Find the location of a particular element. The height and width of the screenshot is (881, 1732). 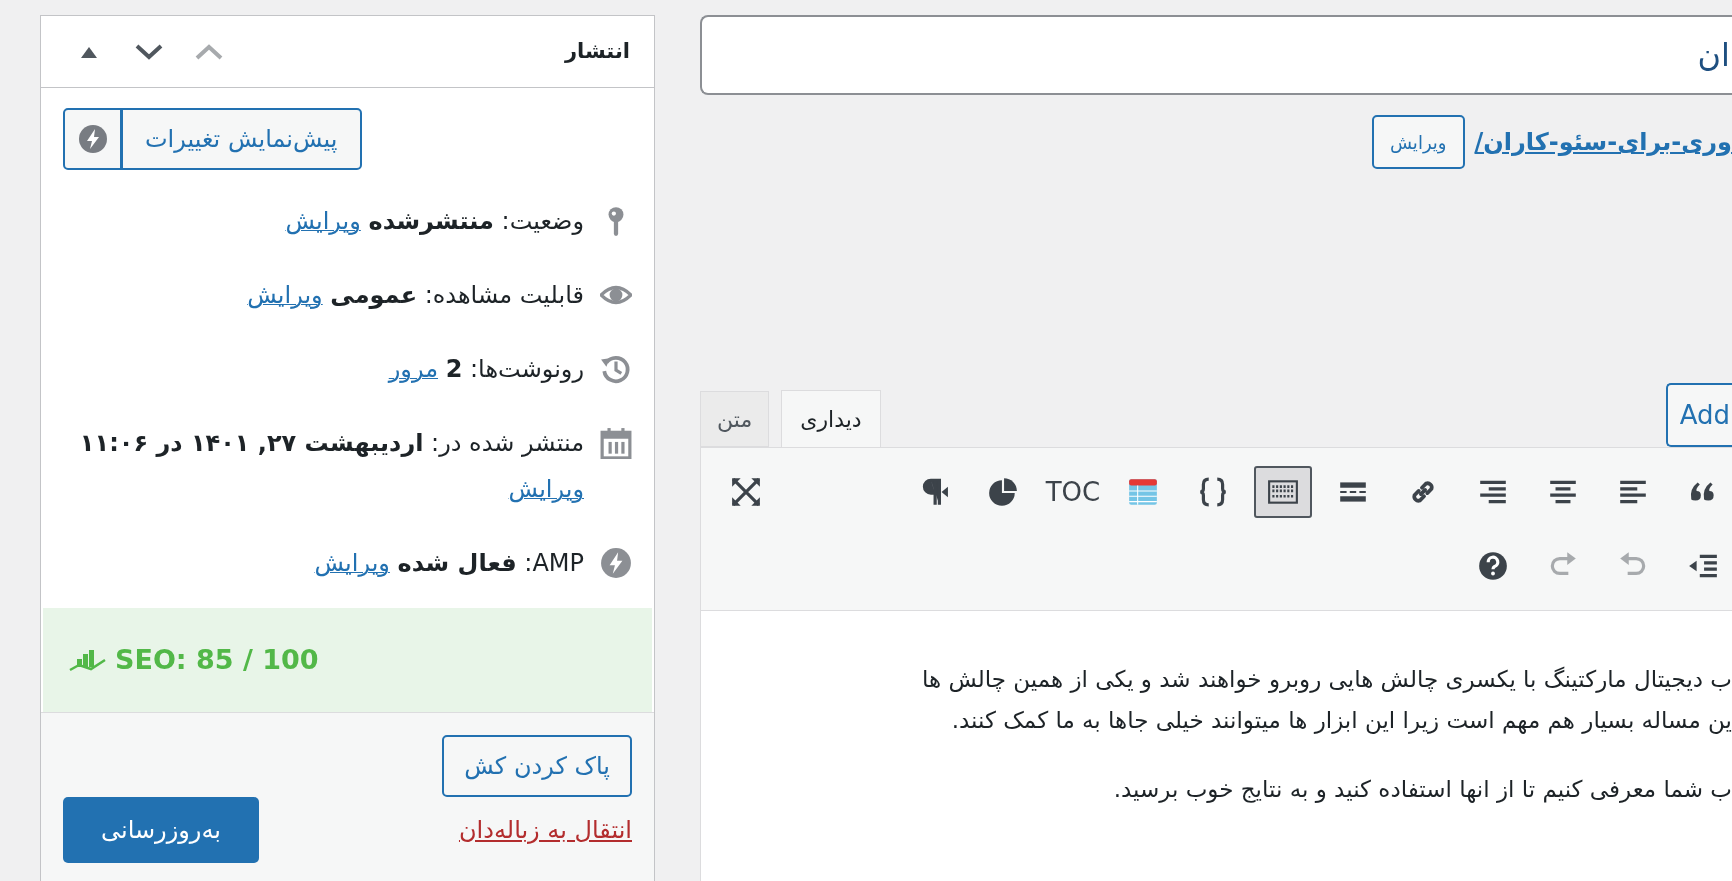

toc-button: TOC is located at coordinates (1073, 492).